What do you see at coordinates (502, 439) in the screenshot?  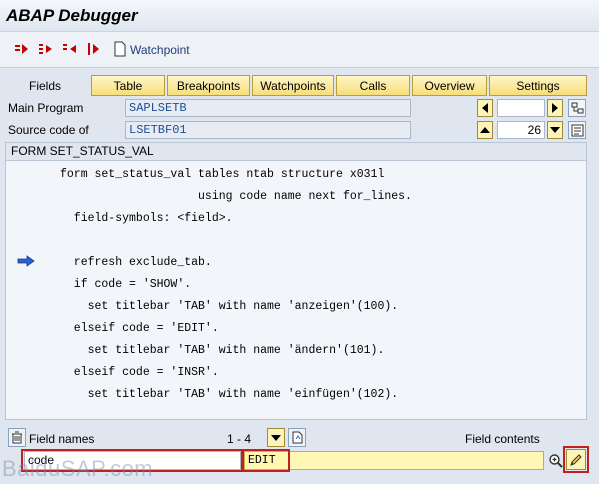 I see `field-contents-label: Field contents` at bounding box center [502, 439].